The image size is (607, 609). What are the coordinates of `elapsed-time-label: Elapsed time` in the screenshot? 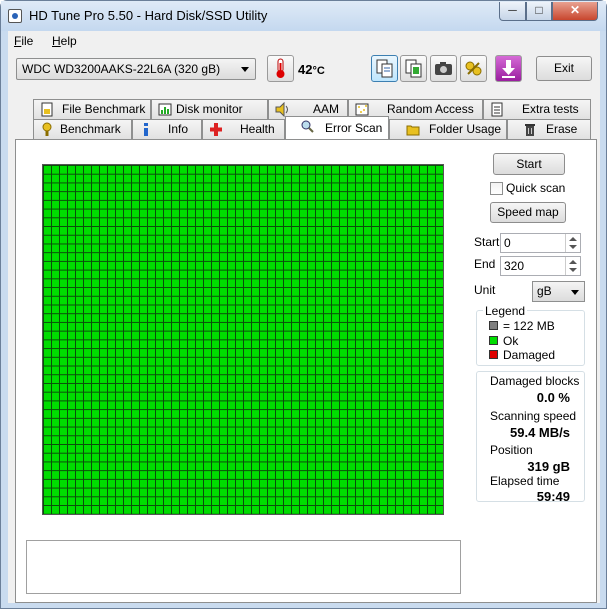 It's located at (525, 481).